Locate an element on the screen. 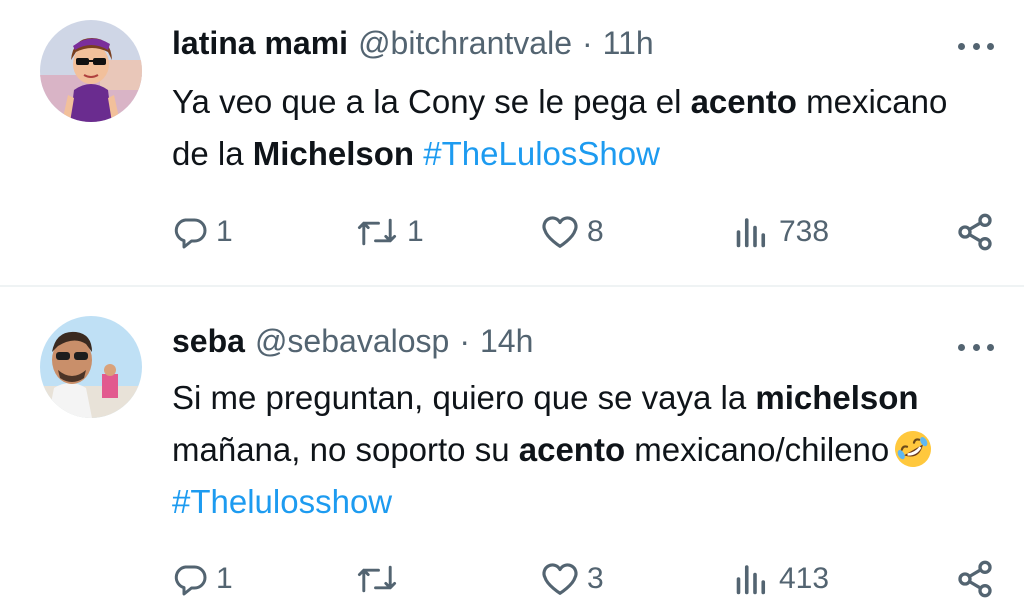 This screenshot has width=1024, height=611. user-handle: @sebavalosp is located at coordinates (352, 341).